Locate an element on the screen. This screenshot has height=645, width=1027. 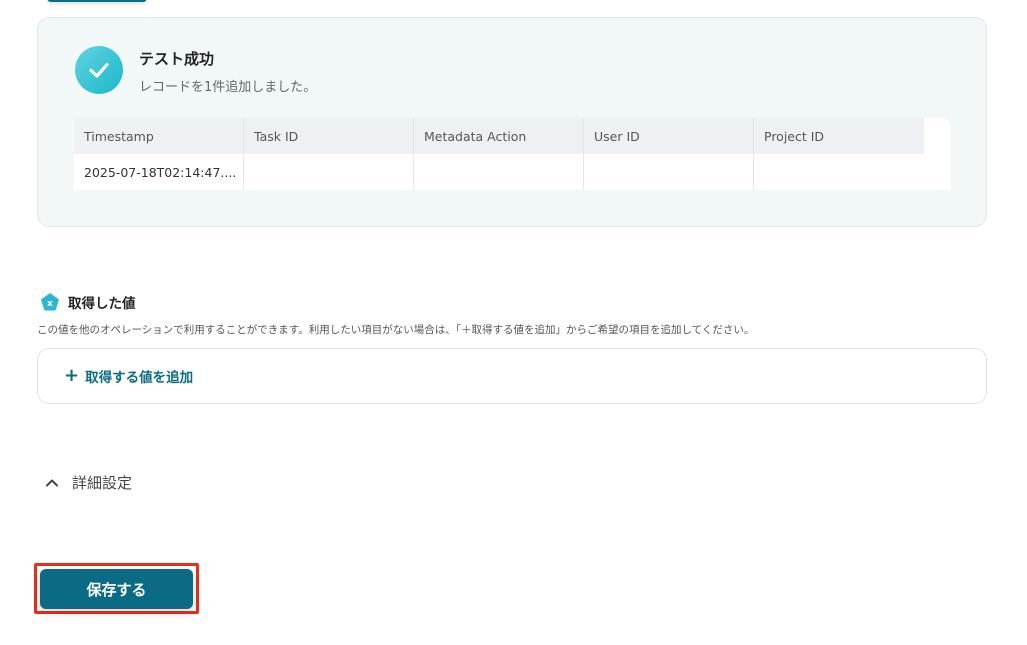
advanced-settings-toggle: 詳細設定 is located at coordinates (88, 482).